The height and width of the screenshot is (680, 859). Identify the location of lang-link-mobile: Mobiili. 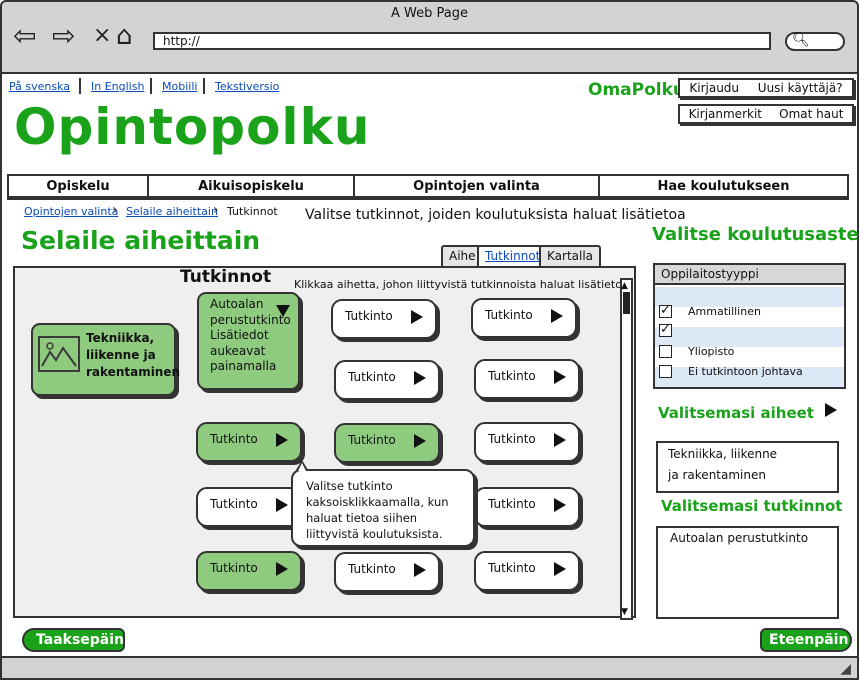
(179, 86).